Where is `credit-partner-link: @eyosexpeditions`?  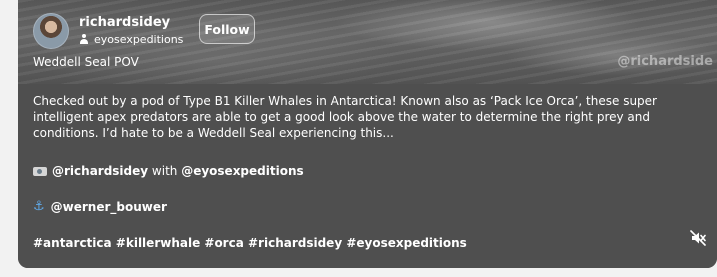
credit-partner-link: @eyosexpeditions is located at coordinates (242, 171).